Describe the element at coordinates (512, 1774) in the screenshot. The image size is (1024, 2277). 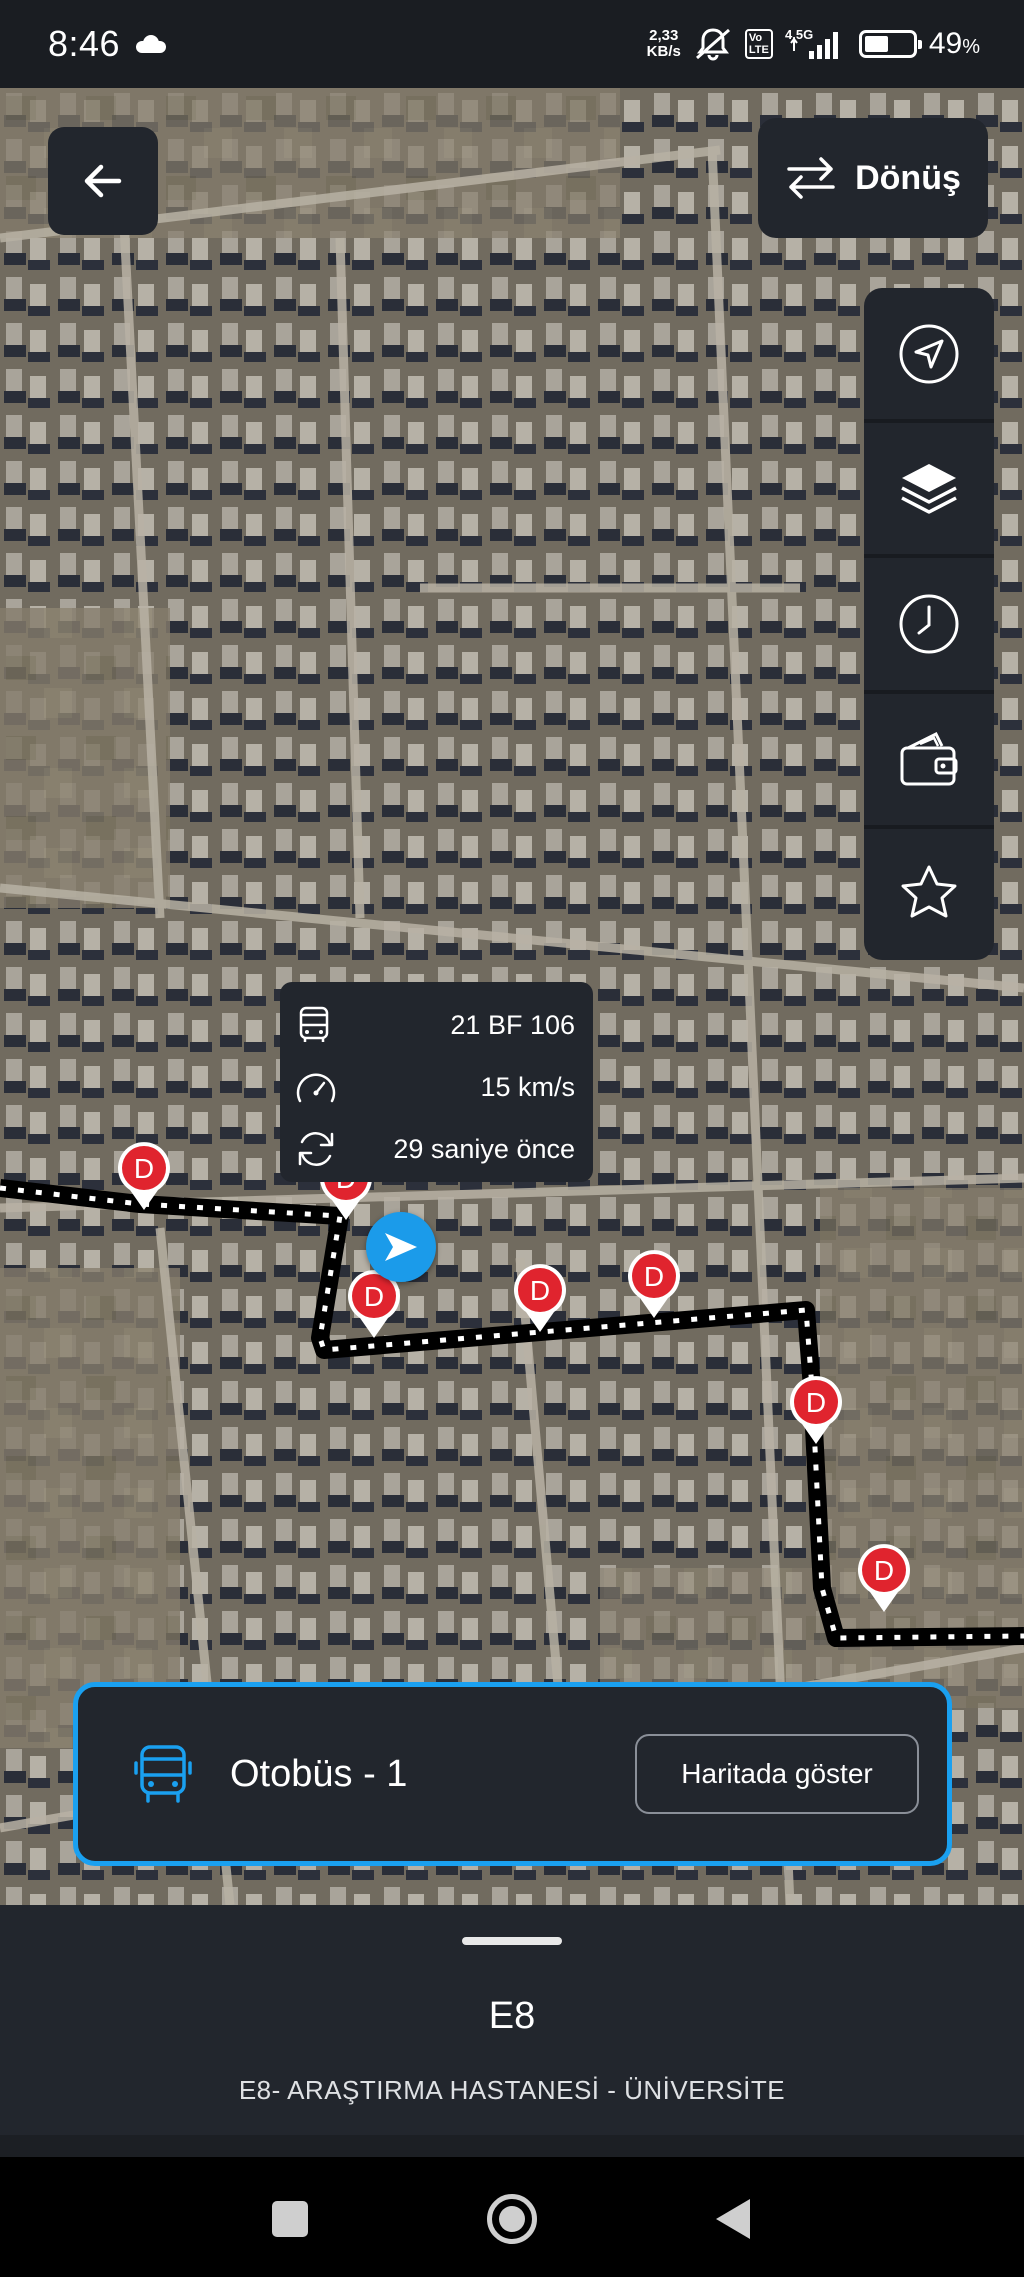
I see `bus-card: Otobüs - 1 Haritada göster` at that location.